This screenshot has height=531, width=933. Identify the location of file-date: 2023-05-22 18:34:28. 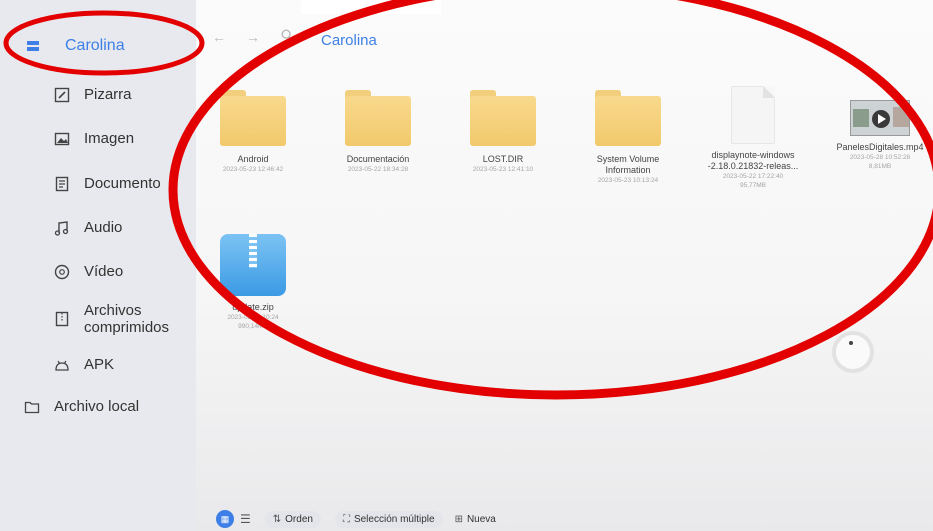
(378, 169).